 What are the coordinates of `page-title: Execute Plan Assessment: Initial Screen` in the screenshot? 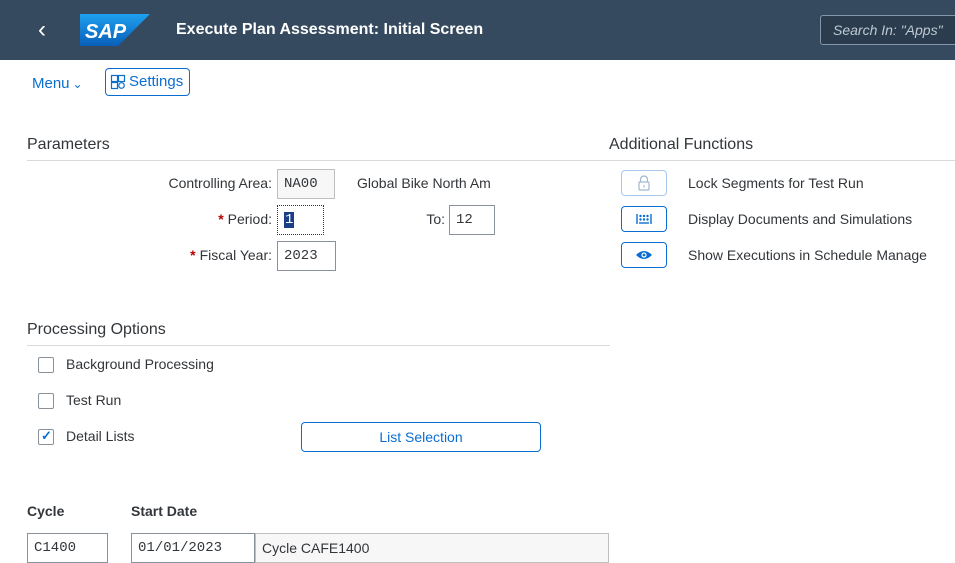 It's located at (330, 29).